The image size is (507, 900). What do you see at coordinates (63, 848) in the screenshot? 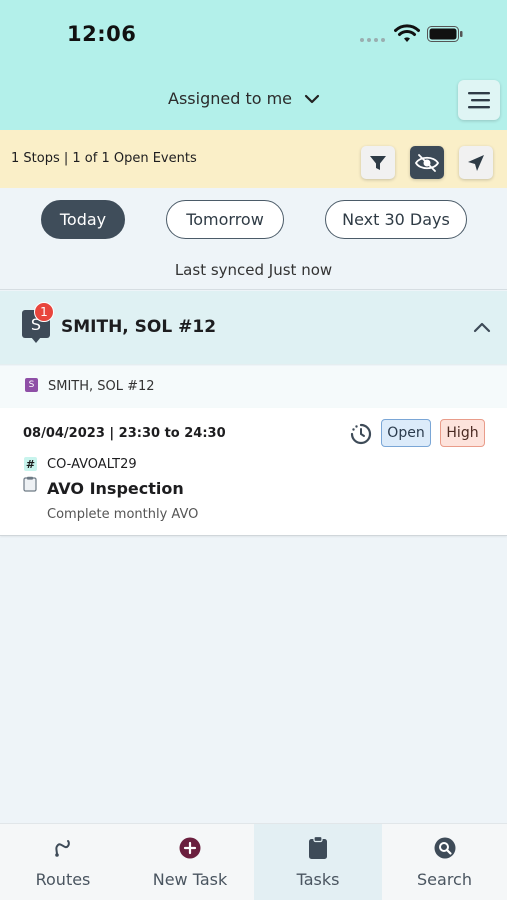
I see `routes-icon` at bounding box center [63, 848].